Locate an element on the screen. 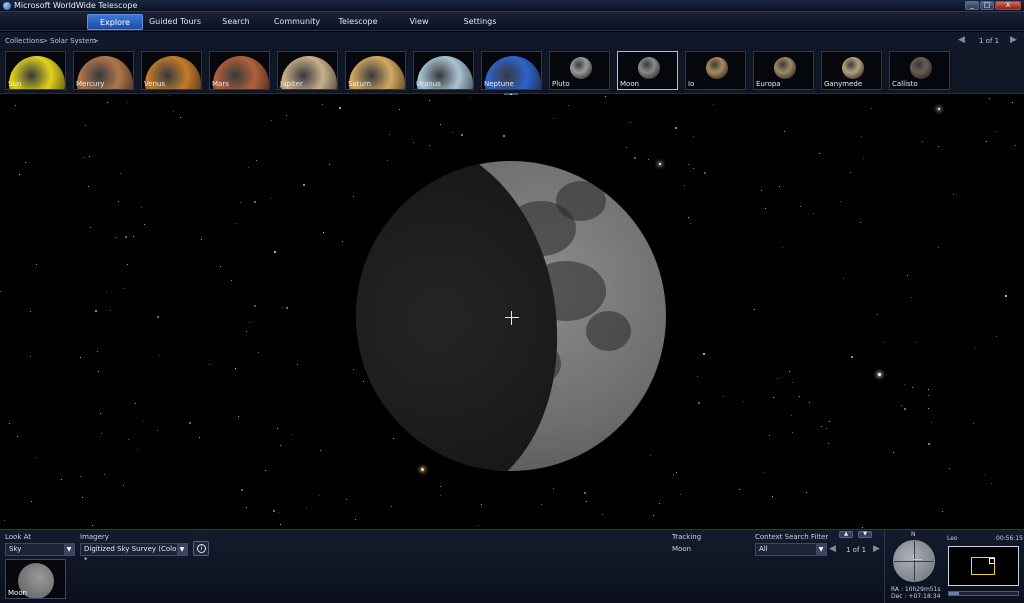 The image size is (1024, 603). scroll-up-button: ▲ is located at coordinates (846, 534).